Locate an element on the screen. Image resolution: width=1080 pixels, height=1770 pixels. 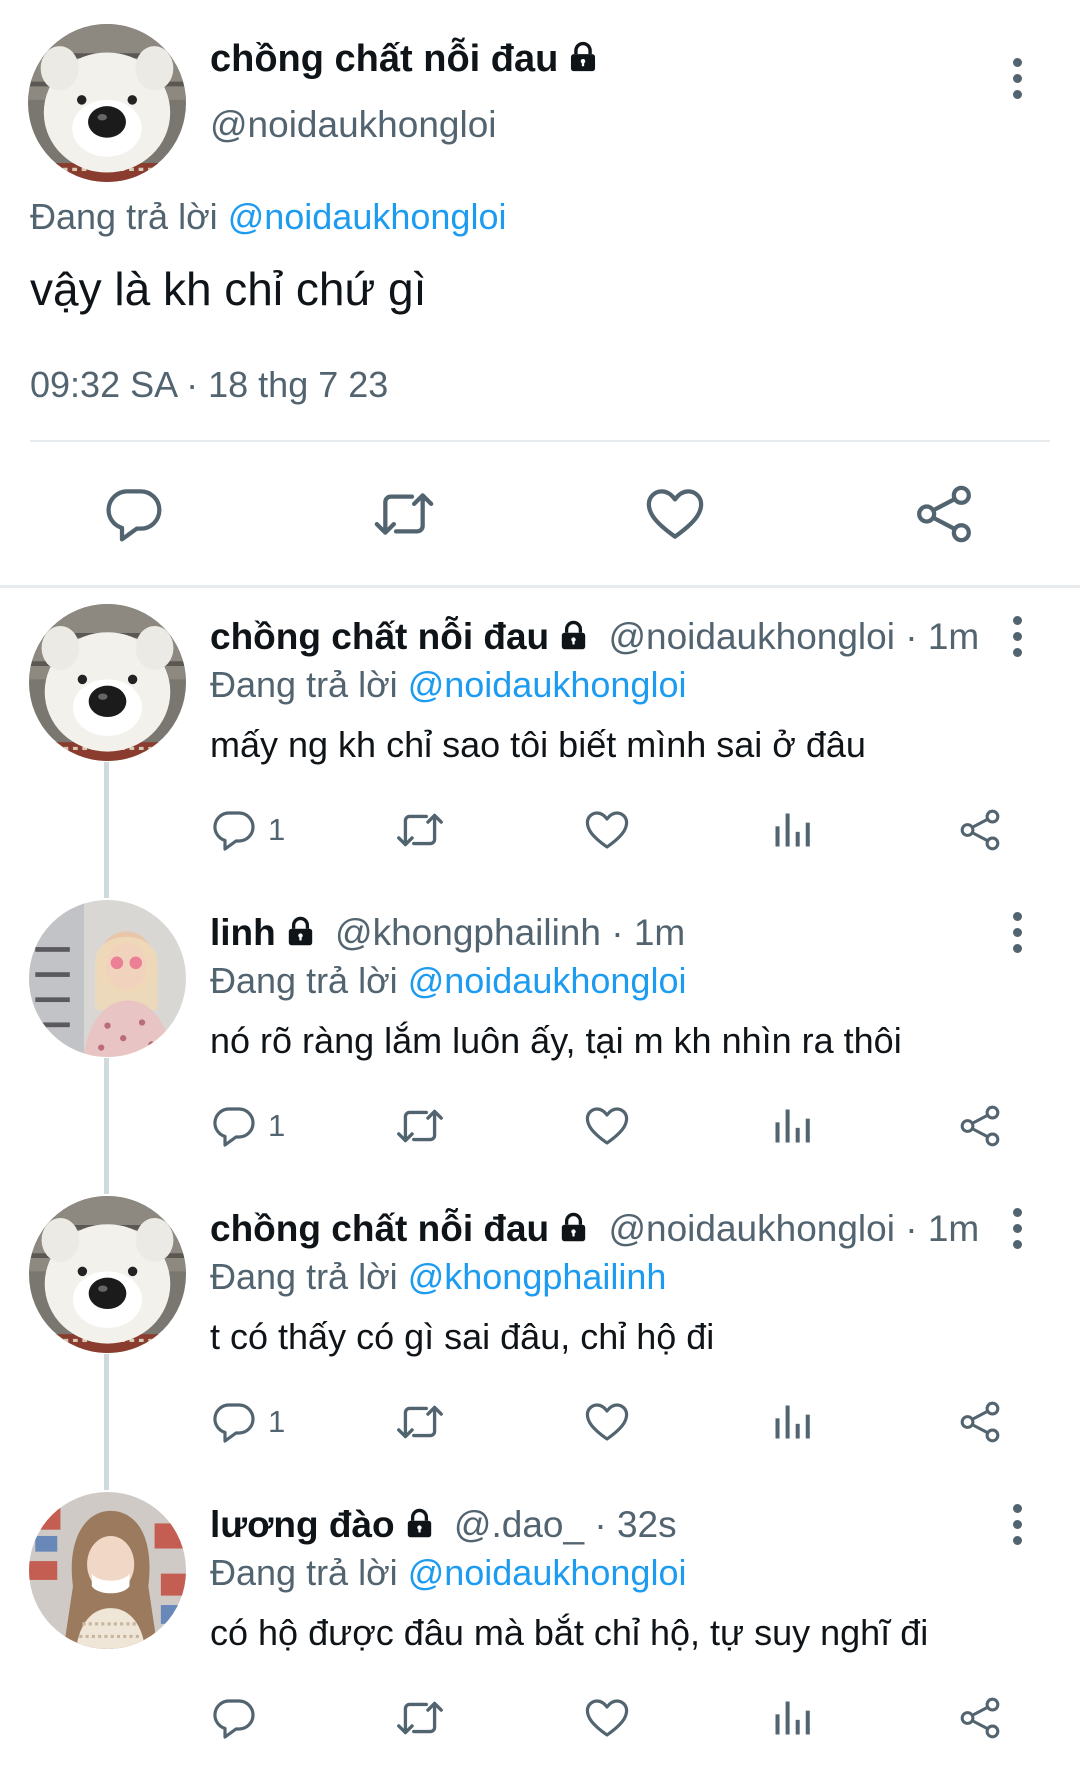
thread-connector is located at coordinates (106, 830).